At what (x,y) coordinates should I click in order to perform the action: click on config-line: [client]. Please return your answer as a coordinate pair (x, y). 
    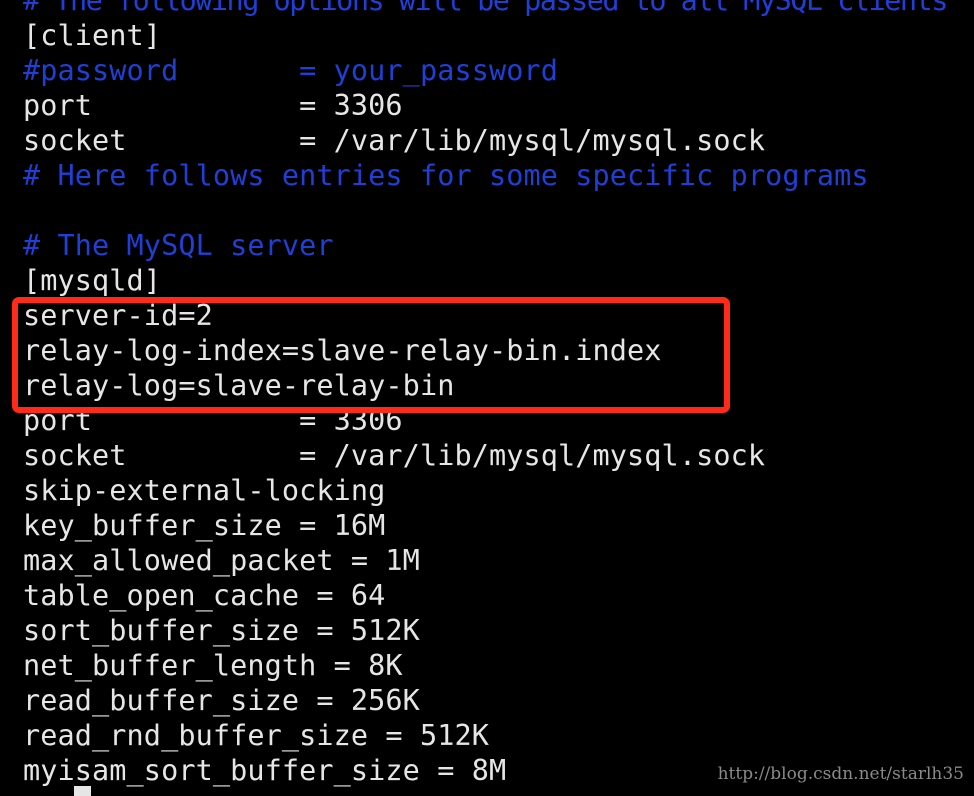
    Looking at the image, I should click on (92, 35).